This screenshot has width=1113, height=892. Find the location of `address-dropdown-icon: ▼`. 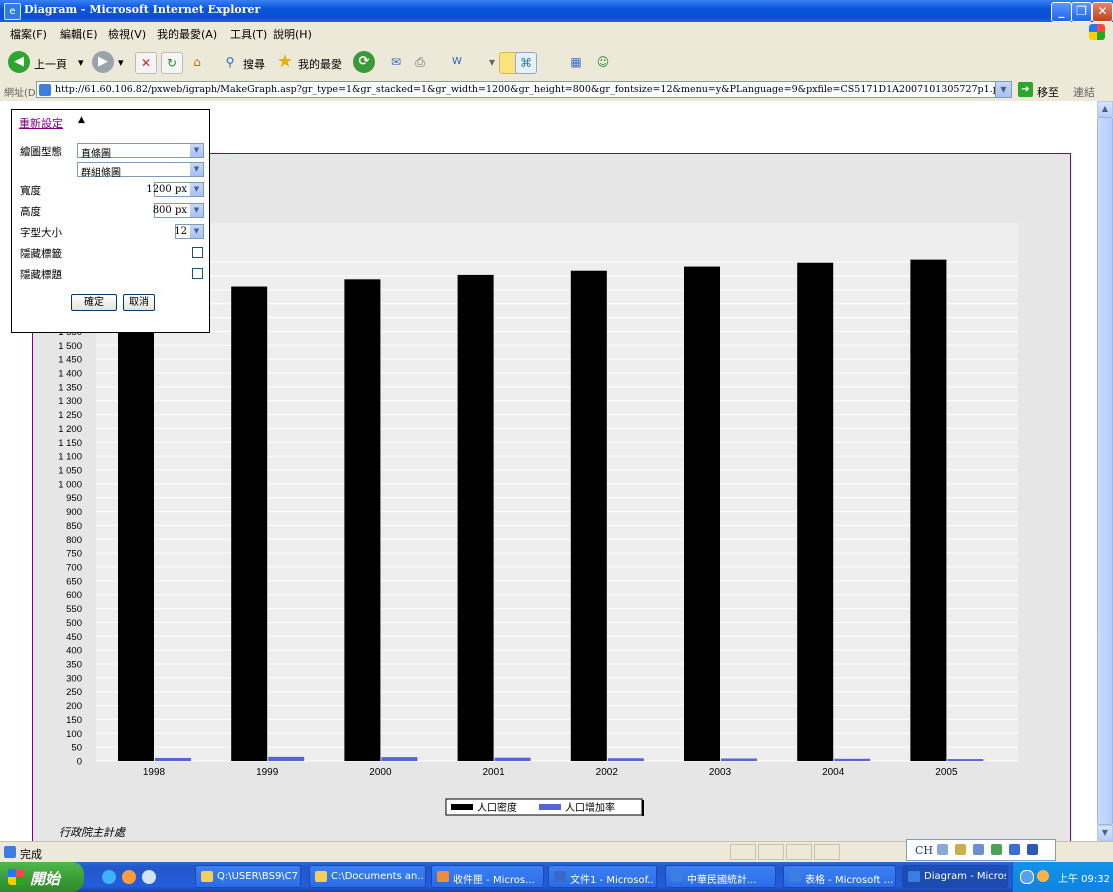

address-dropdown-icon: ▼ is located at coordinates (1003, 89).